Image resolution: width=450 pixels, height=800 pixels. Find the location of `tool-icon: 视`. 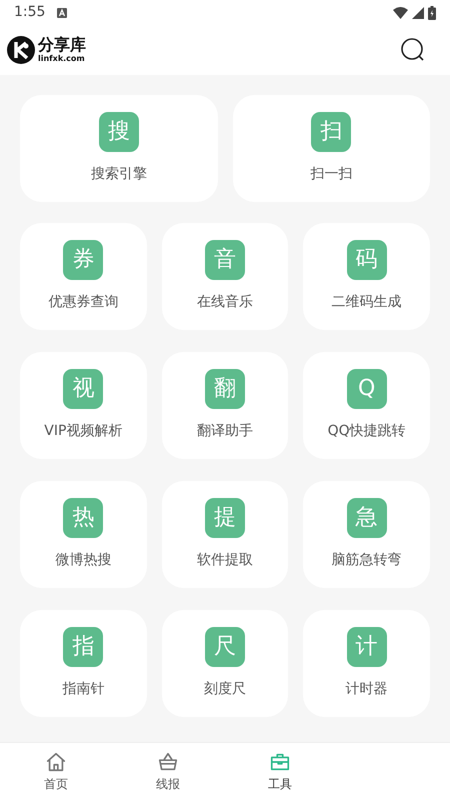

tool-icon: 视 is located at coordinates (83, 389).